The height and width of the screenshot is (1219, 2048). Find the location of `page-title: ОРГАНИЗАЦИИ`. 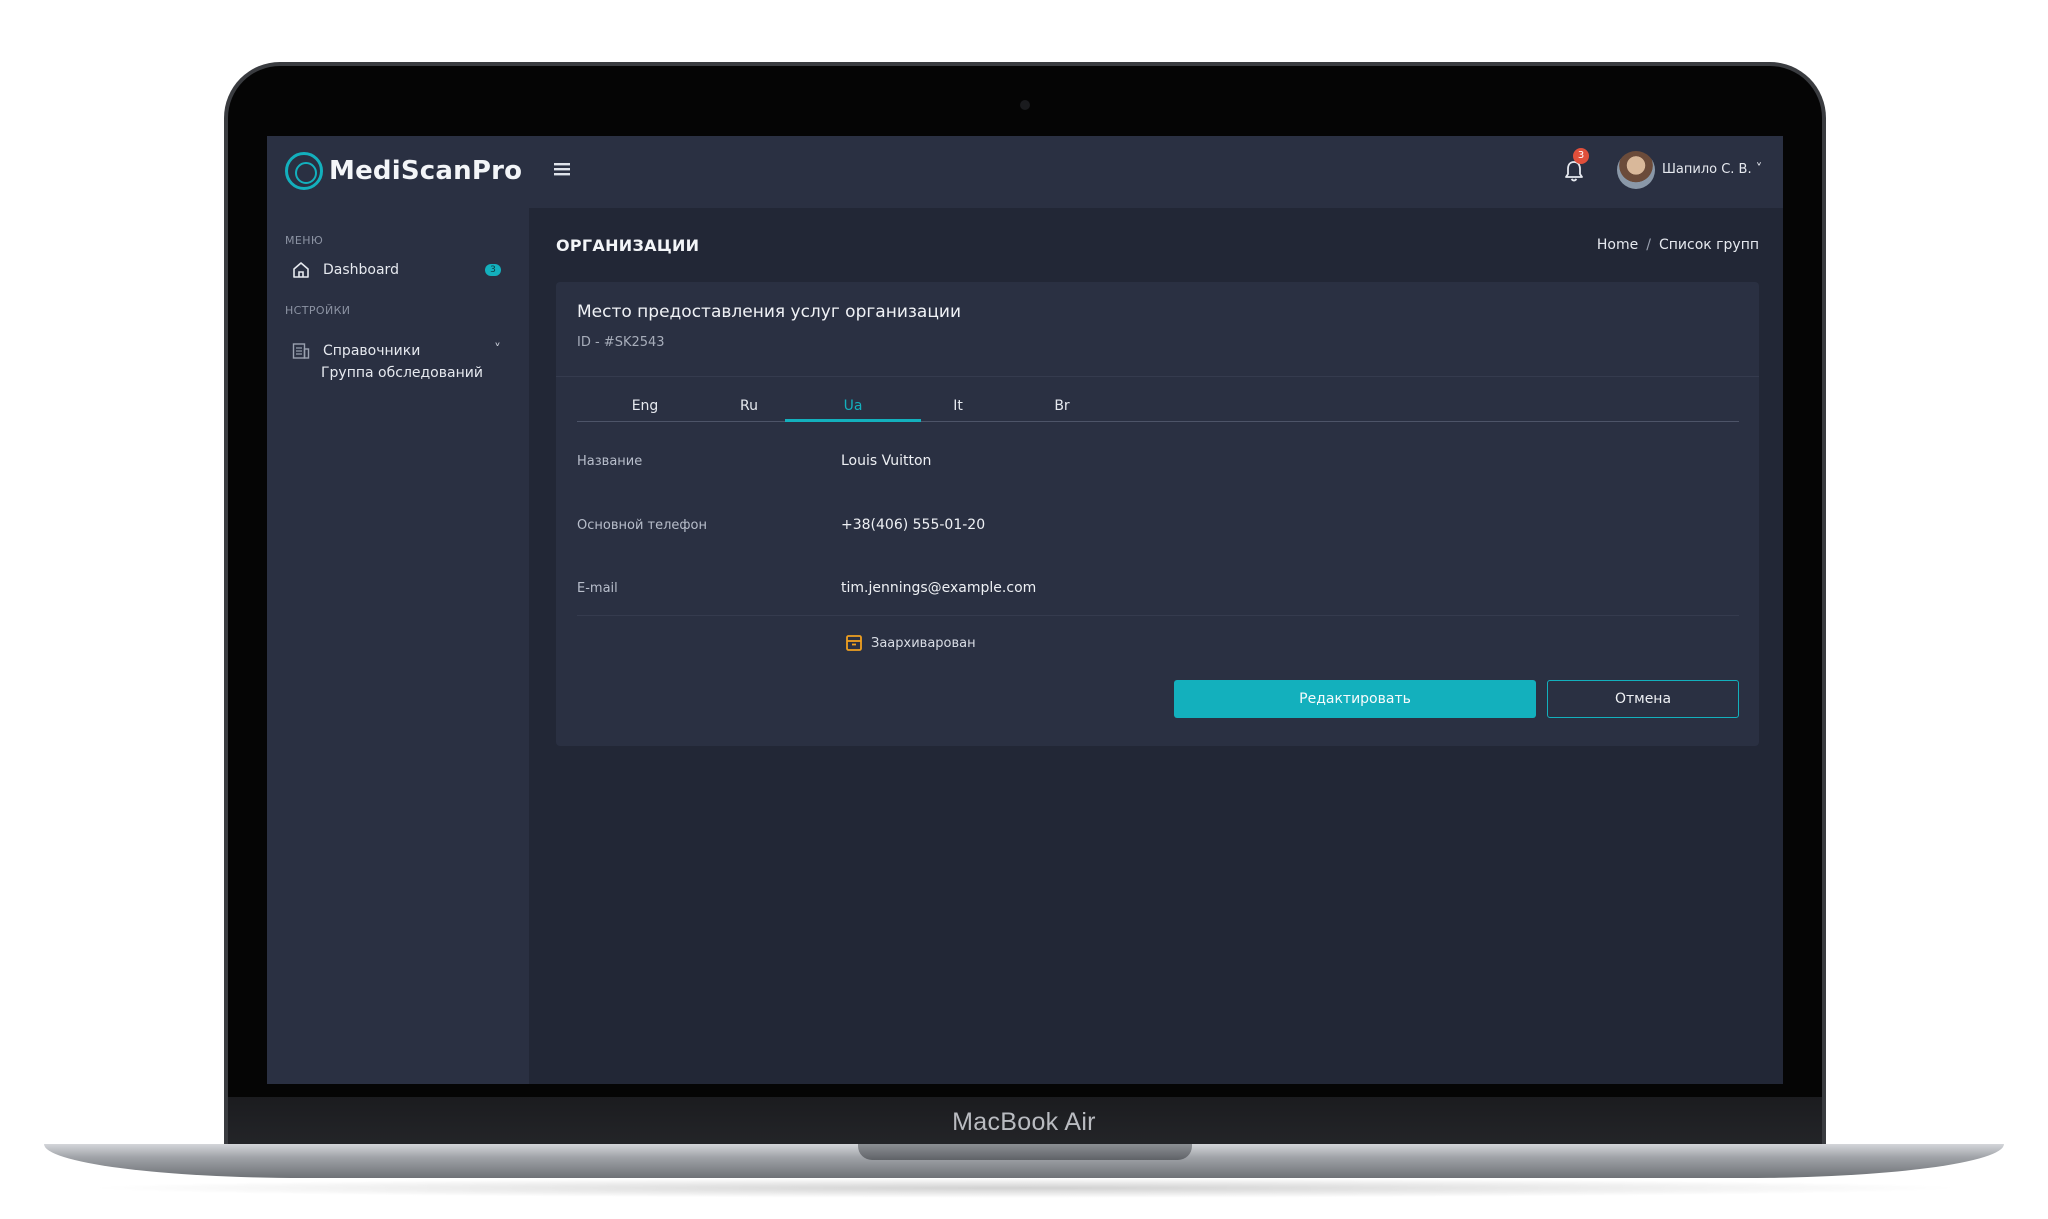

page-title: ОРГАНИЗАЦИИ is located at coordinates (628, 245).